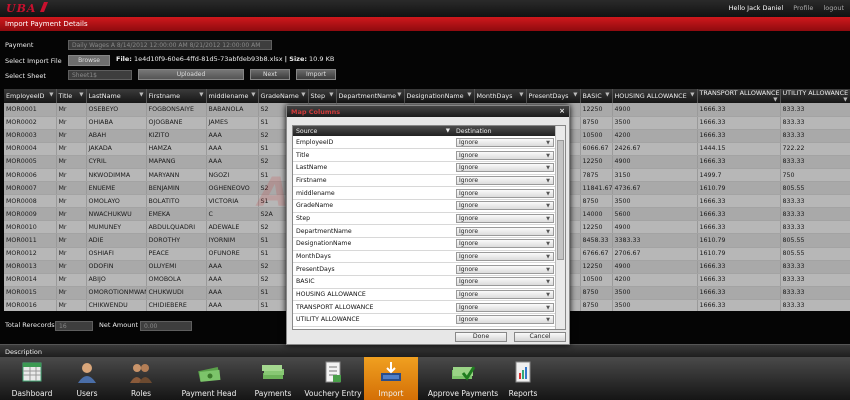  I want to click on cancel-button: Cancel, so click(540, 337).